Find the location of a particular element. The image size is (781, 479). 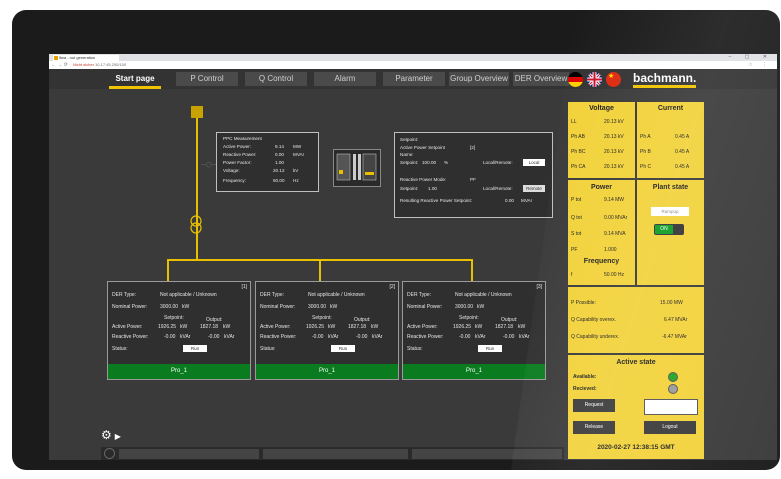

request-button: Request is located at coordinates (594, 405).